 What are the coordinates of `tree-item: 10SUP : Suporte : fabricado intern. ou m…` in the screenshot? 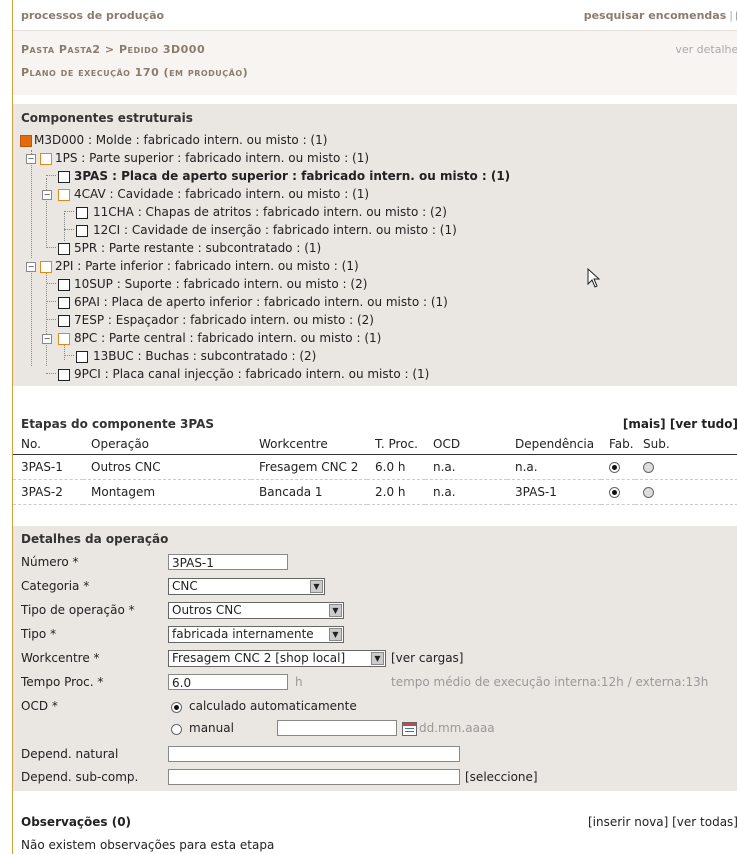 It's located at (220, 284).